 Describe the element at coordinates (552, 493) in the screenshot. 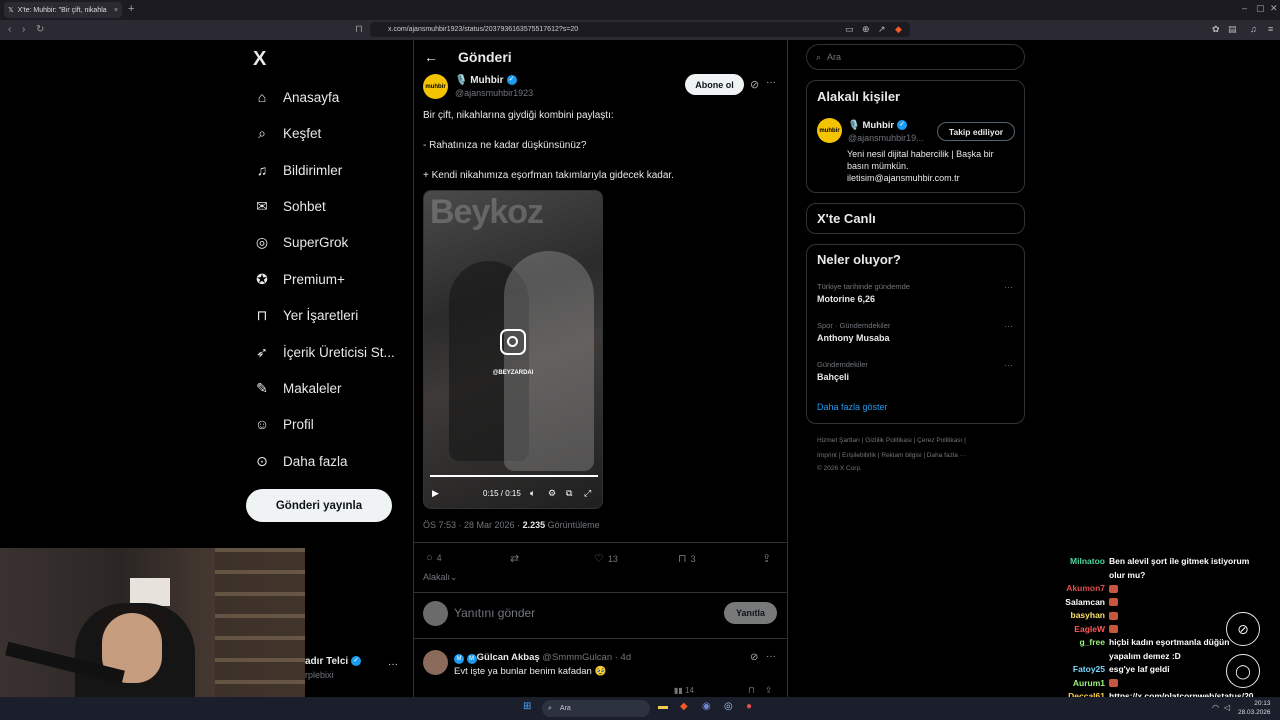

I see `settings-icon: ⚙` at that location.